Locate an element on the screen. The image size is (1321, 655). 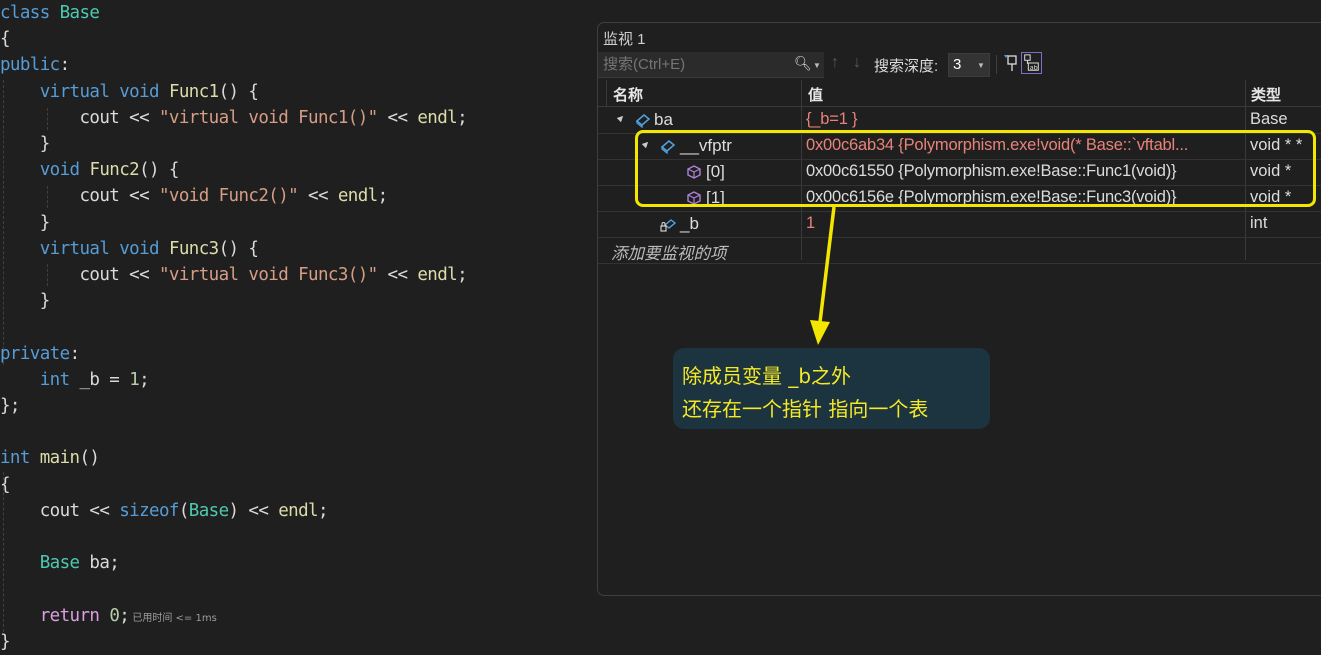
code-line: private: is located at coordinates (40, 354).